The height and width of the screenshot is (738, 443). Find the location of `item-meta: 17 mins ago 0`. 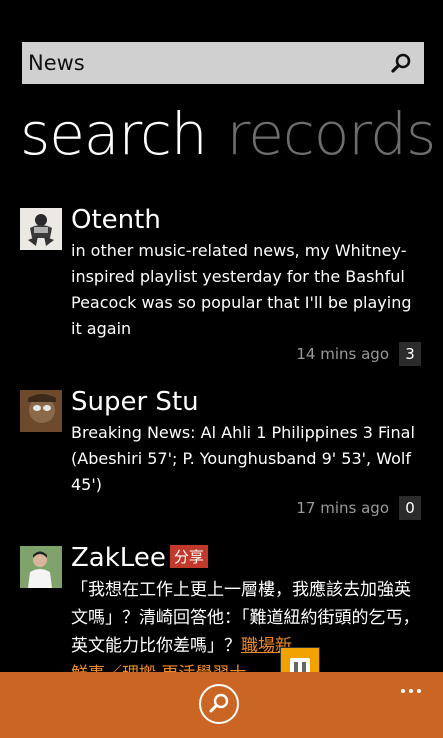

item-meta: 17 mins ago 0 is located at coordinates (358, 508).